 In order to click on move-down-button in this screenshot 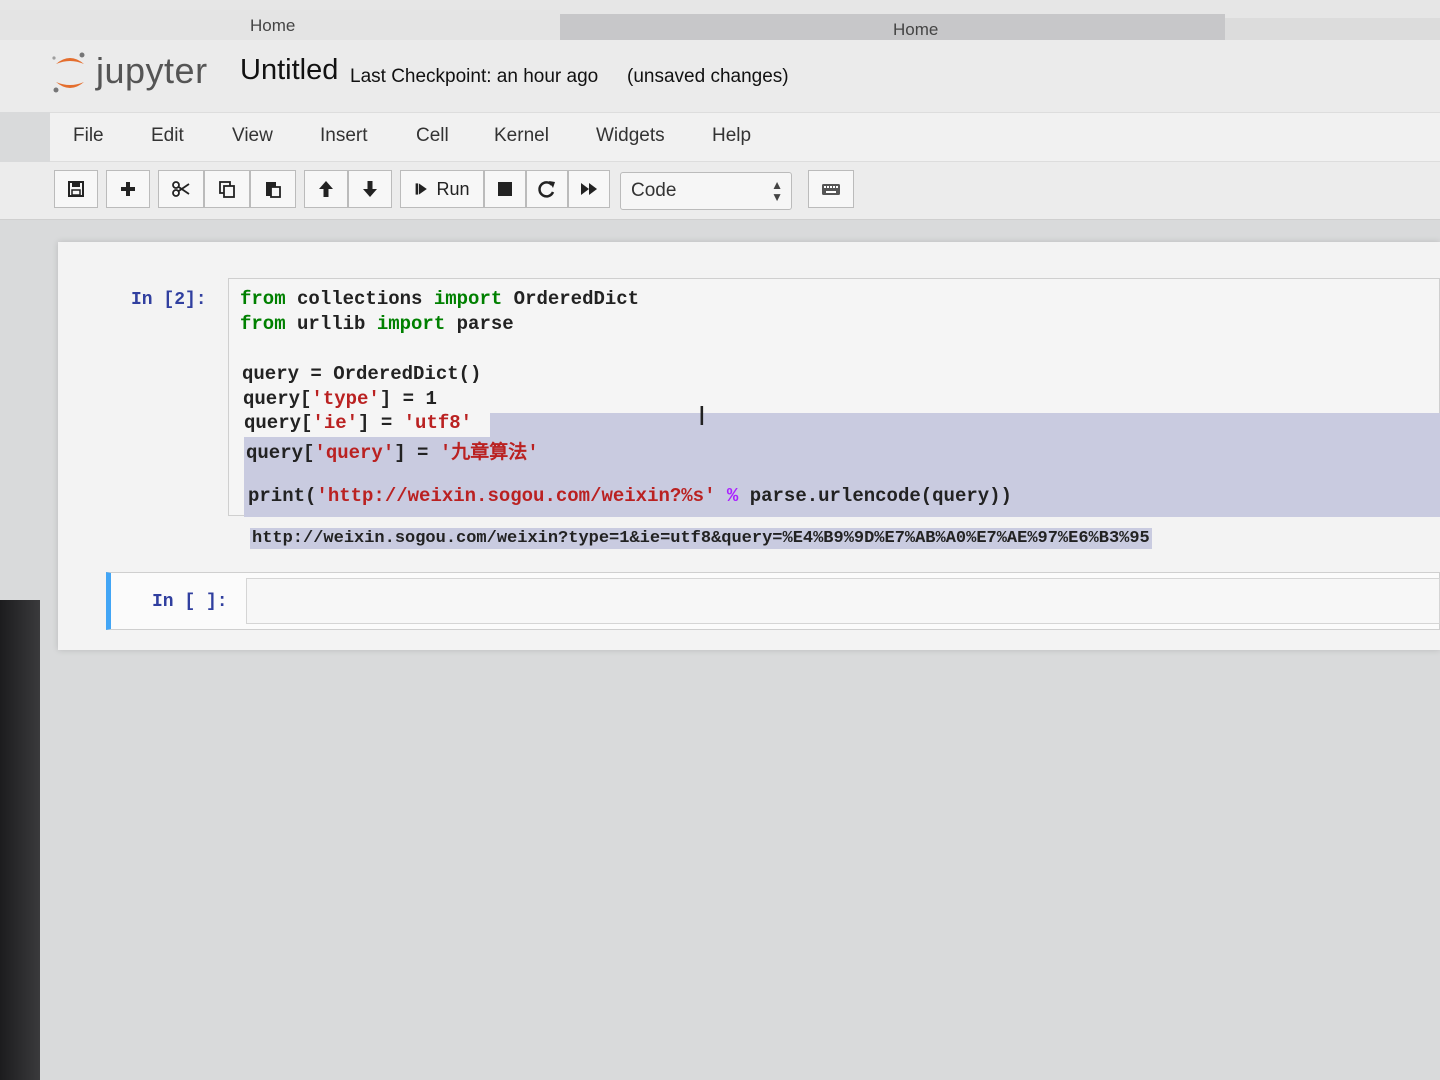, I will do `click(370, 189)`.